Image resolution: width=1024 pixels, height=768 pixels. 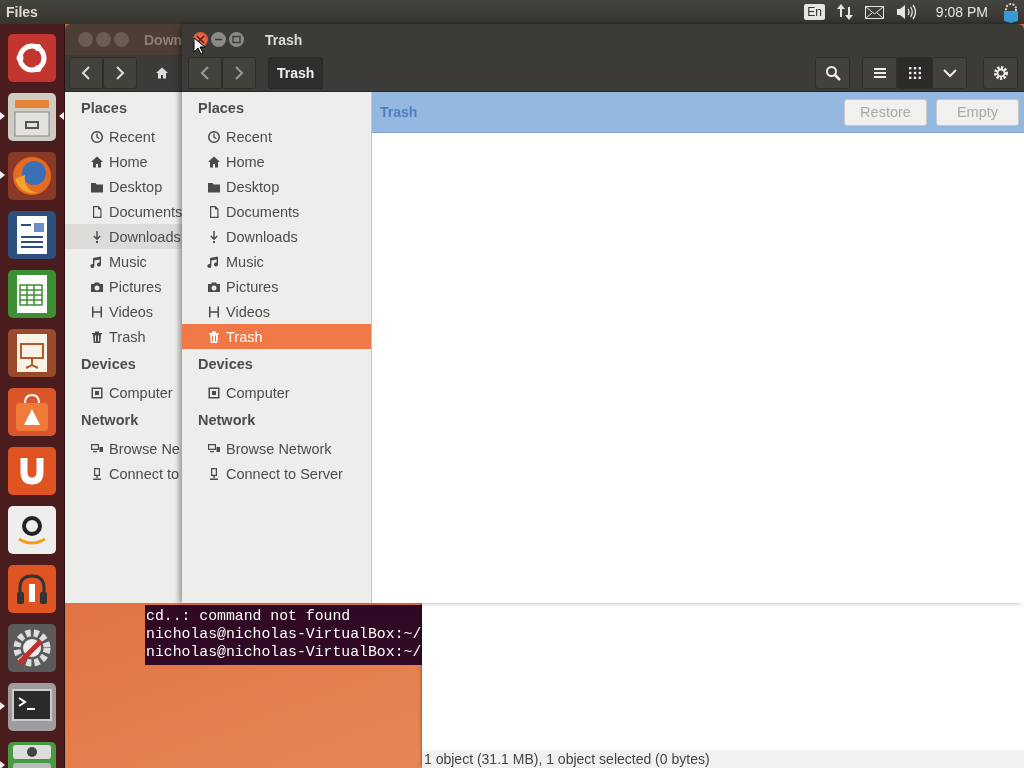 What do you see at coordinates (32, 470) in the screenshot?
I see `cloud-service-icon` at bounding box center [32, 470].